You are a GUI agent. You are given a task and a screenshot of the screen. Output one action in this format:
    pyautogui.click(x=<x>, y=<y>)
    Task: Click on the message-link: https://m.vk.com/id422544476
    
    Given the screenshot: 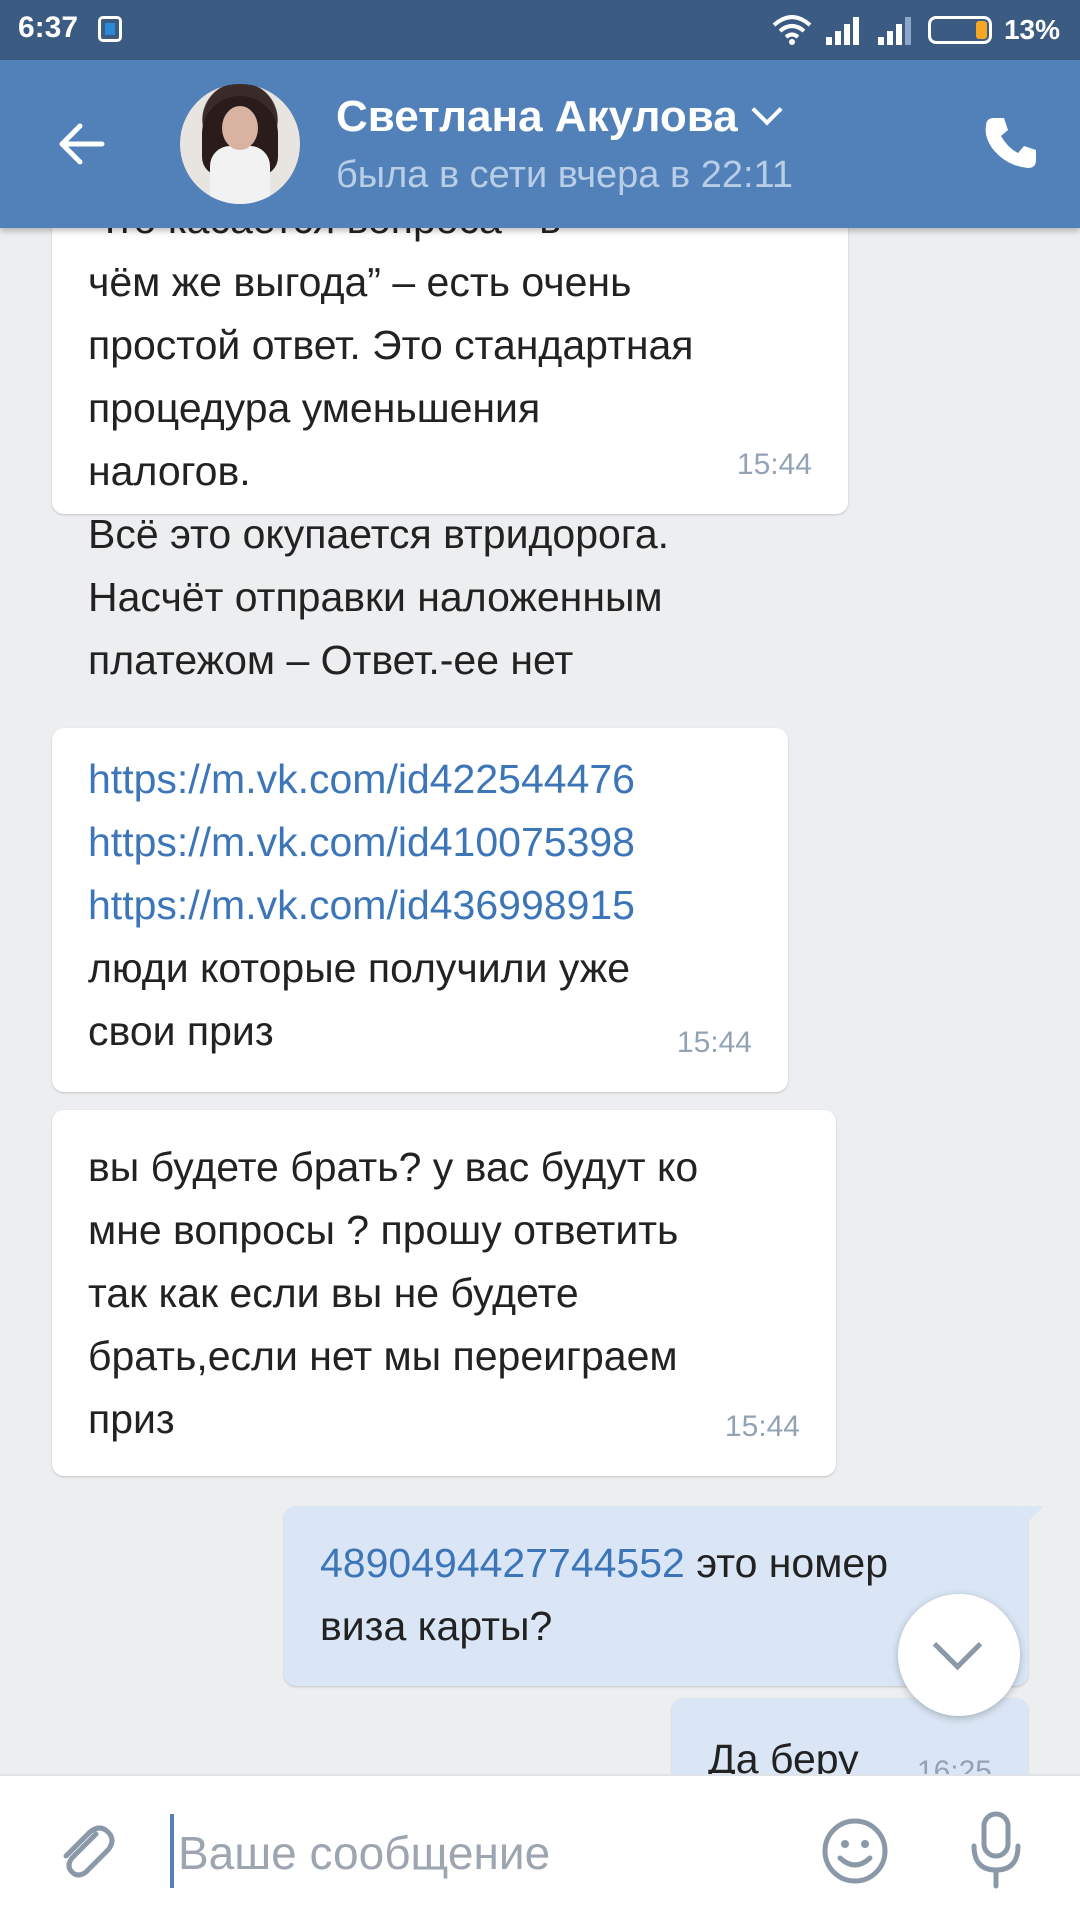 What is the action you would take?
    pyautogui.click(x=420, y=779)
    